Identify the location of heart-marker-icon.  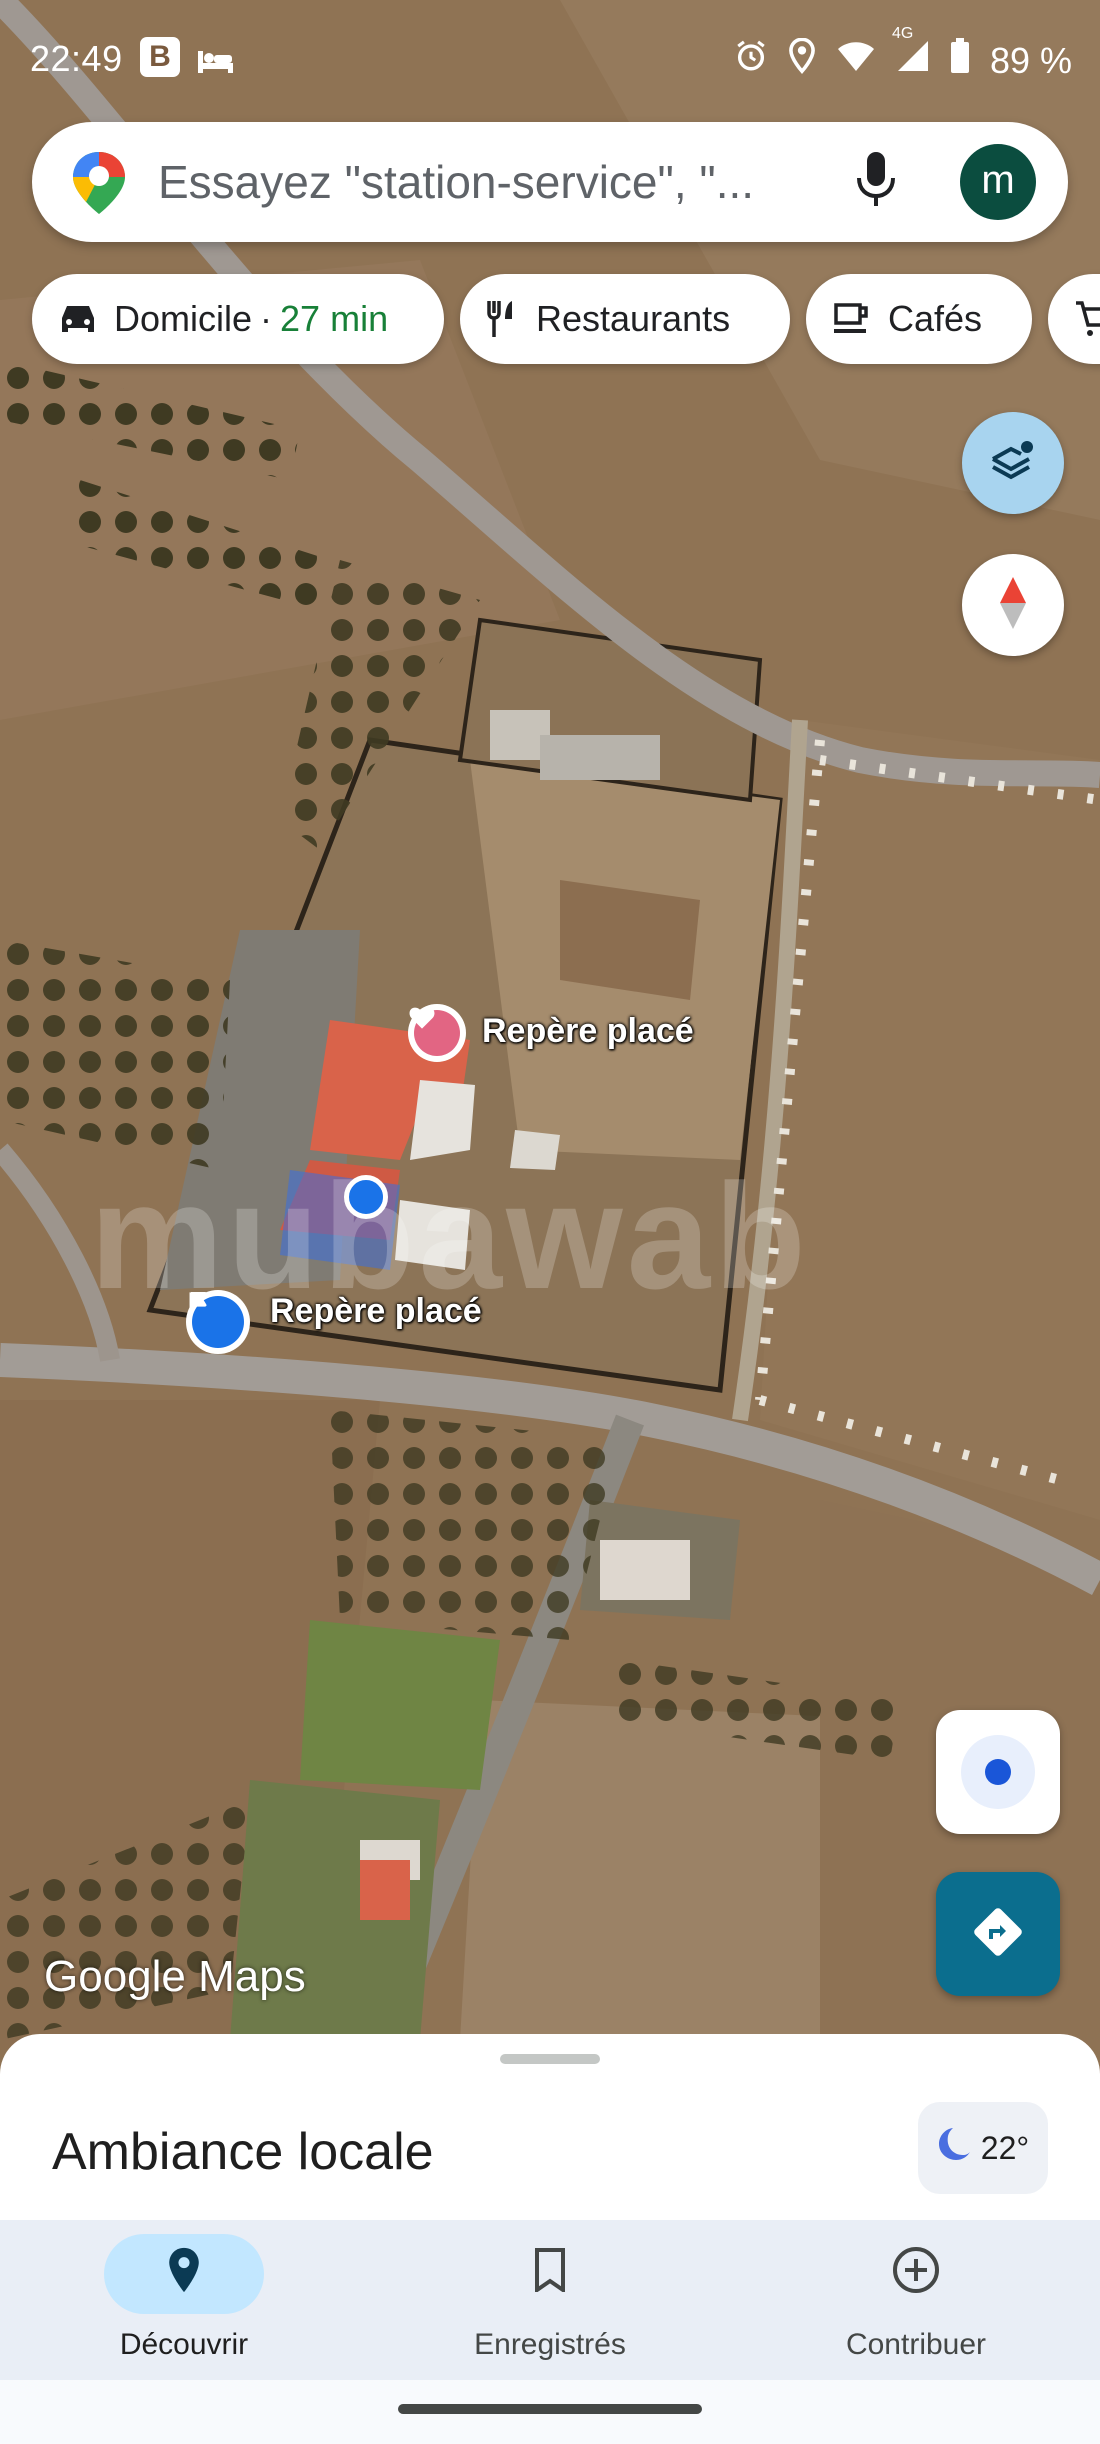
(437, 1033).